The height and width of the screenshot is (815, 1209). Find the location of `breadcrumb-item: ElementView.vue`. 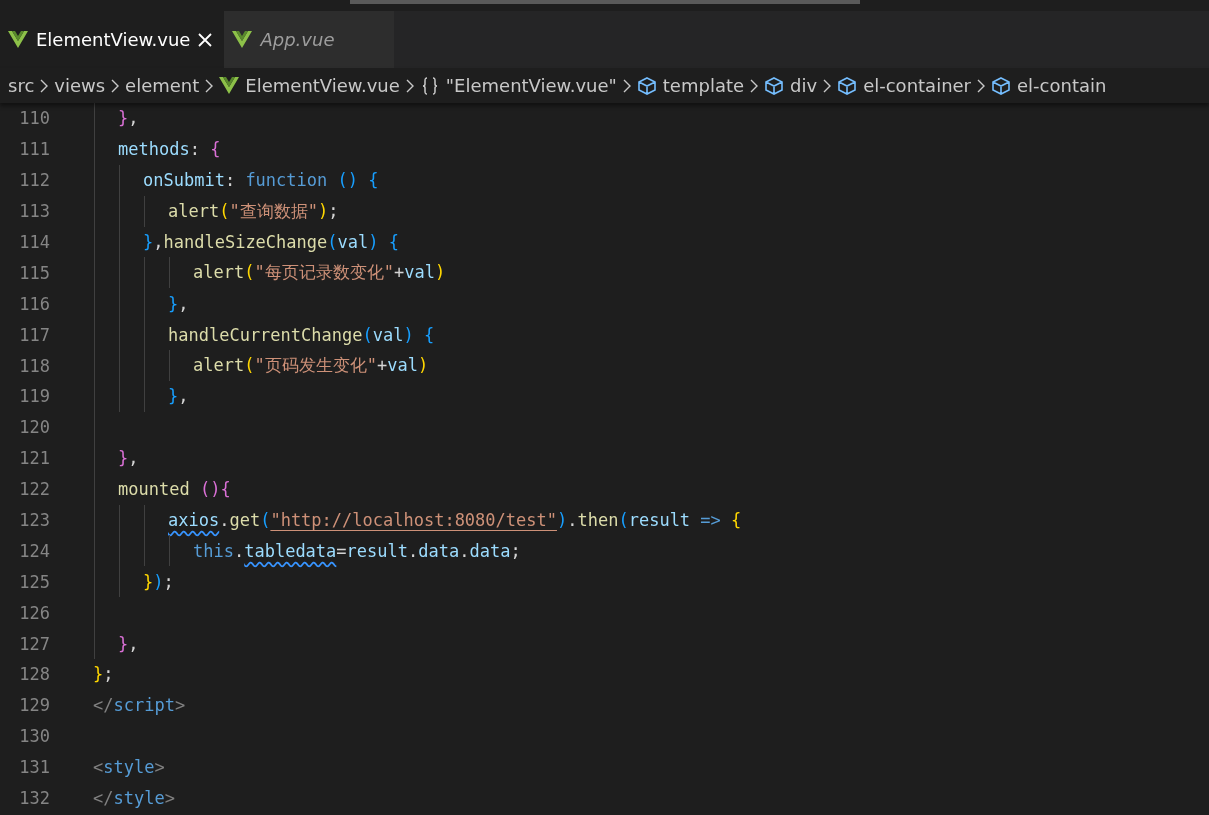

breadcrumb-item: ElementView.vue is located at coordinates (322, 85).